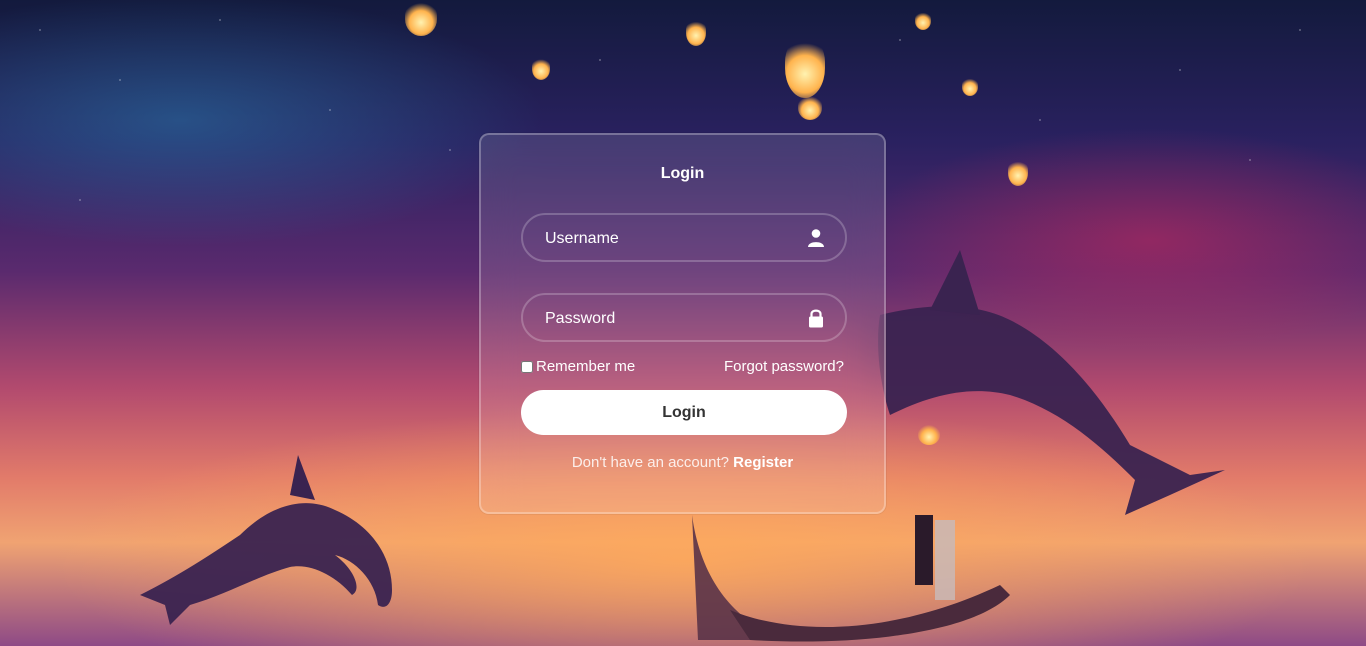  I want to click on remember-me-label: Remember me, so click(586, 366).